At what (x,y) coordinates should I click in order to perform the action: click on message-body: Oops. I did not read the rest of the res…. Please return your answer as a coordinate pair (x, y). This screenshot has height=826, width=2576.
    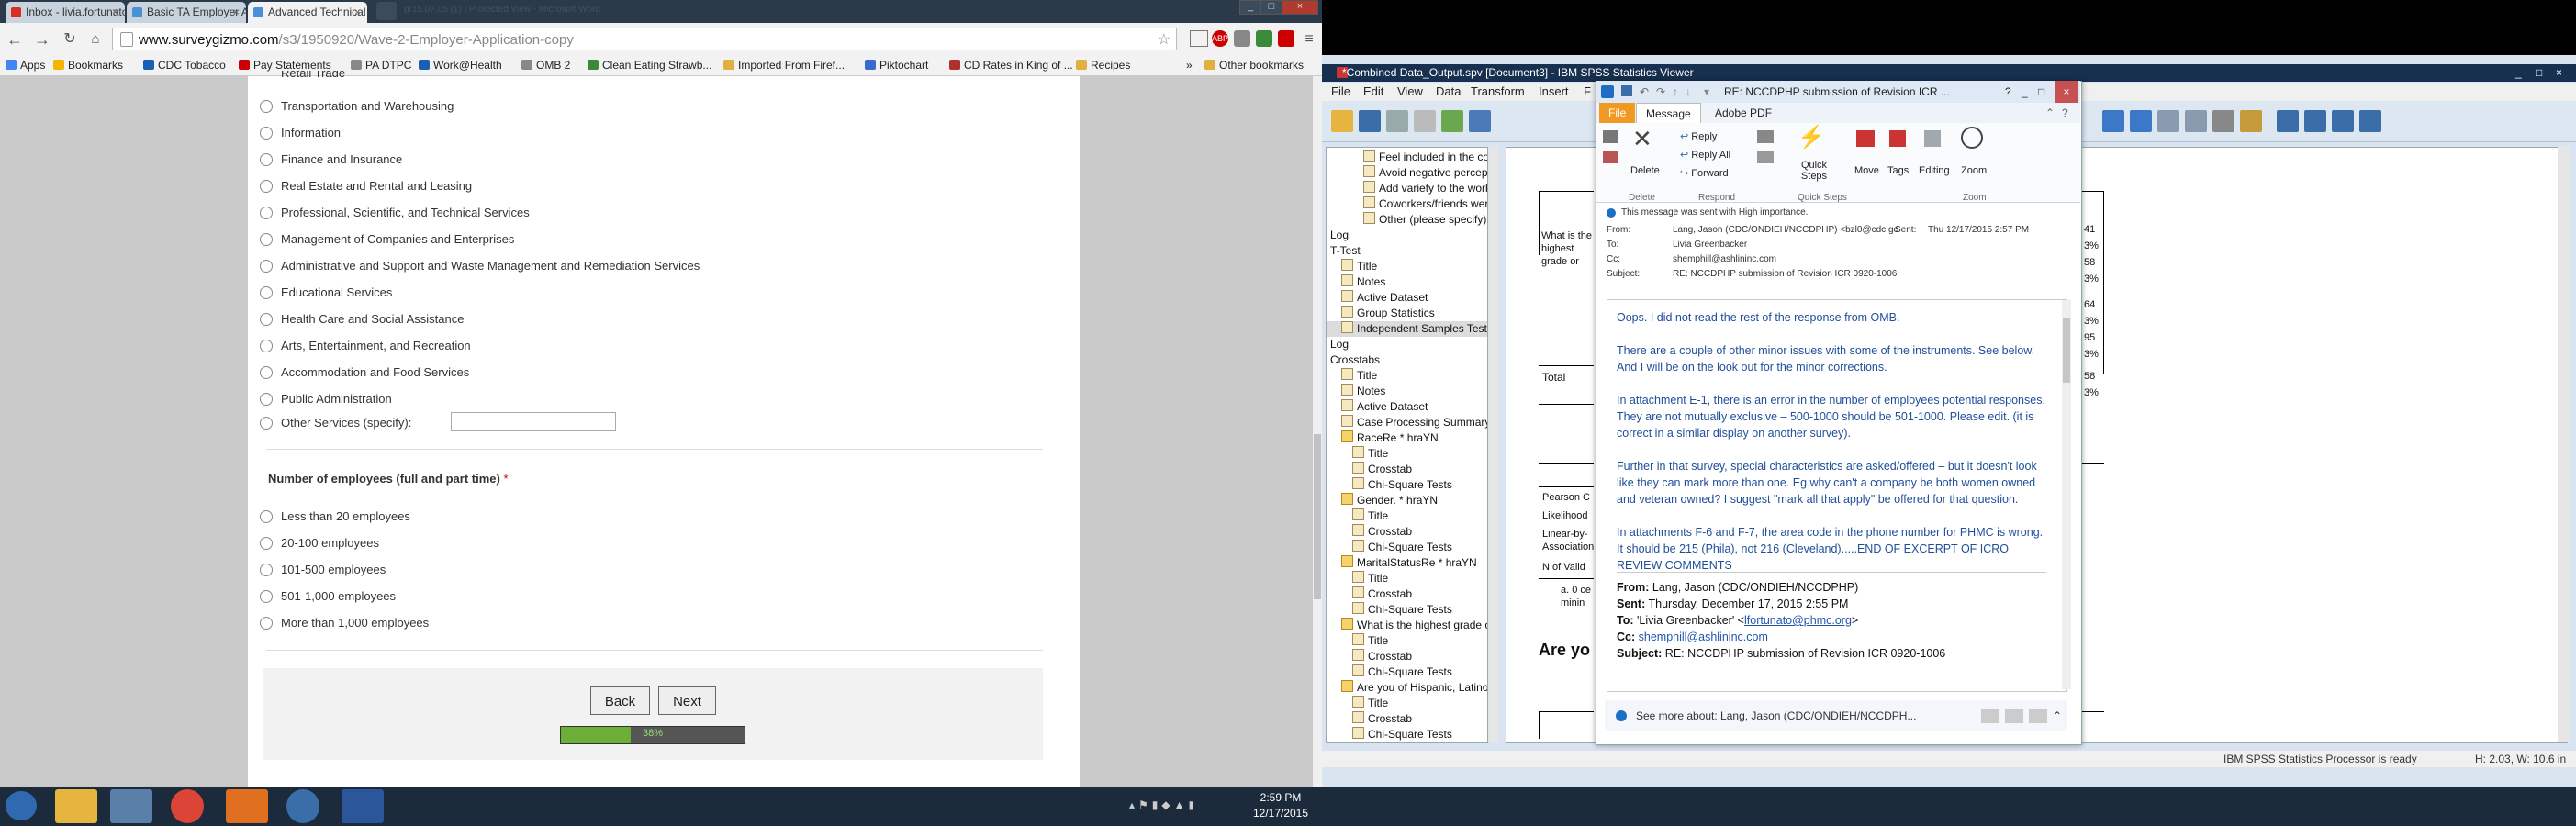
    Looking at the image, I should click on (1837, 496).